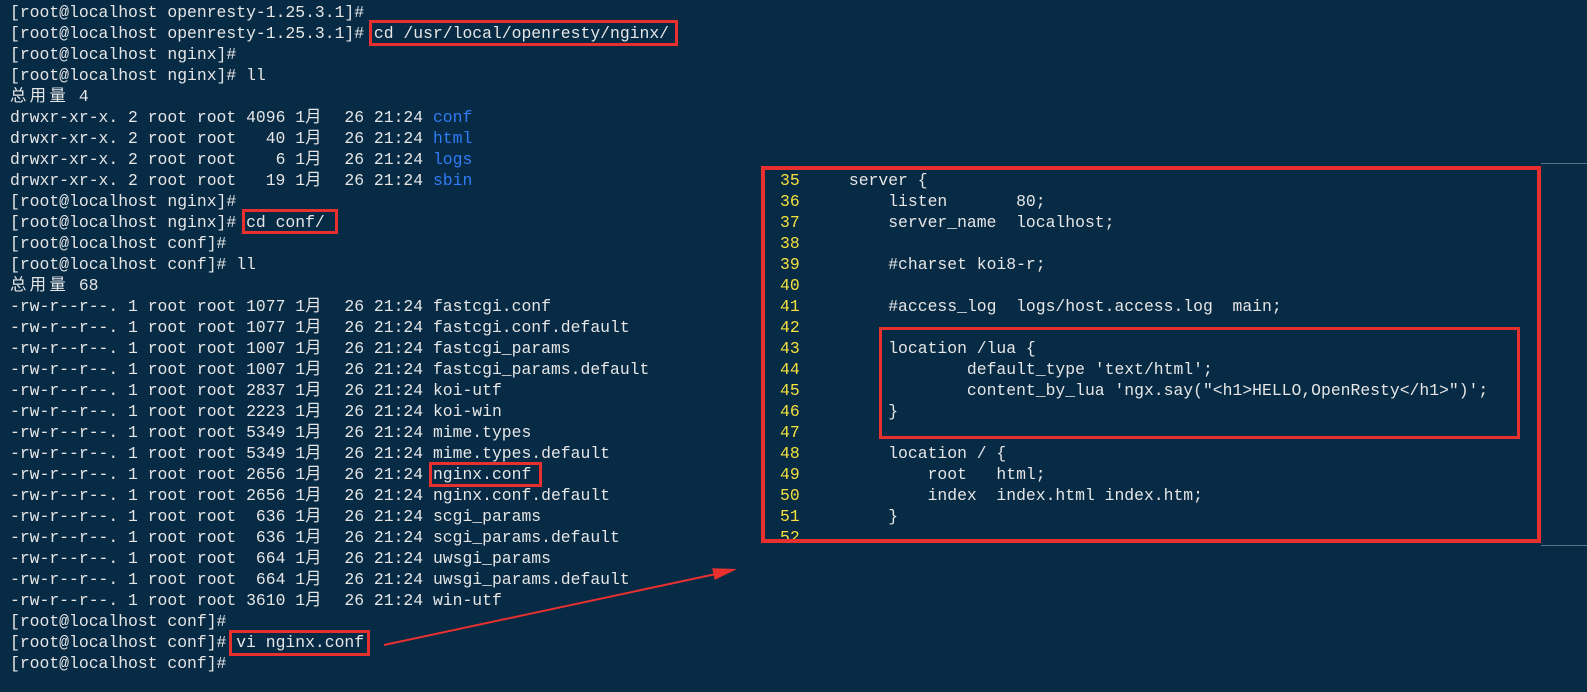 This screenshot has width=1587, height=692. I want to click on prompt-line: [root@localhost conf]# ll, so click(380, 264).